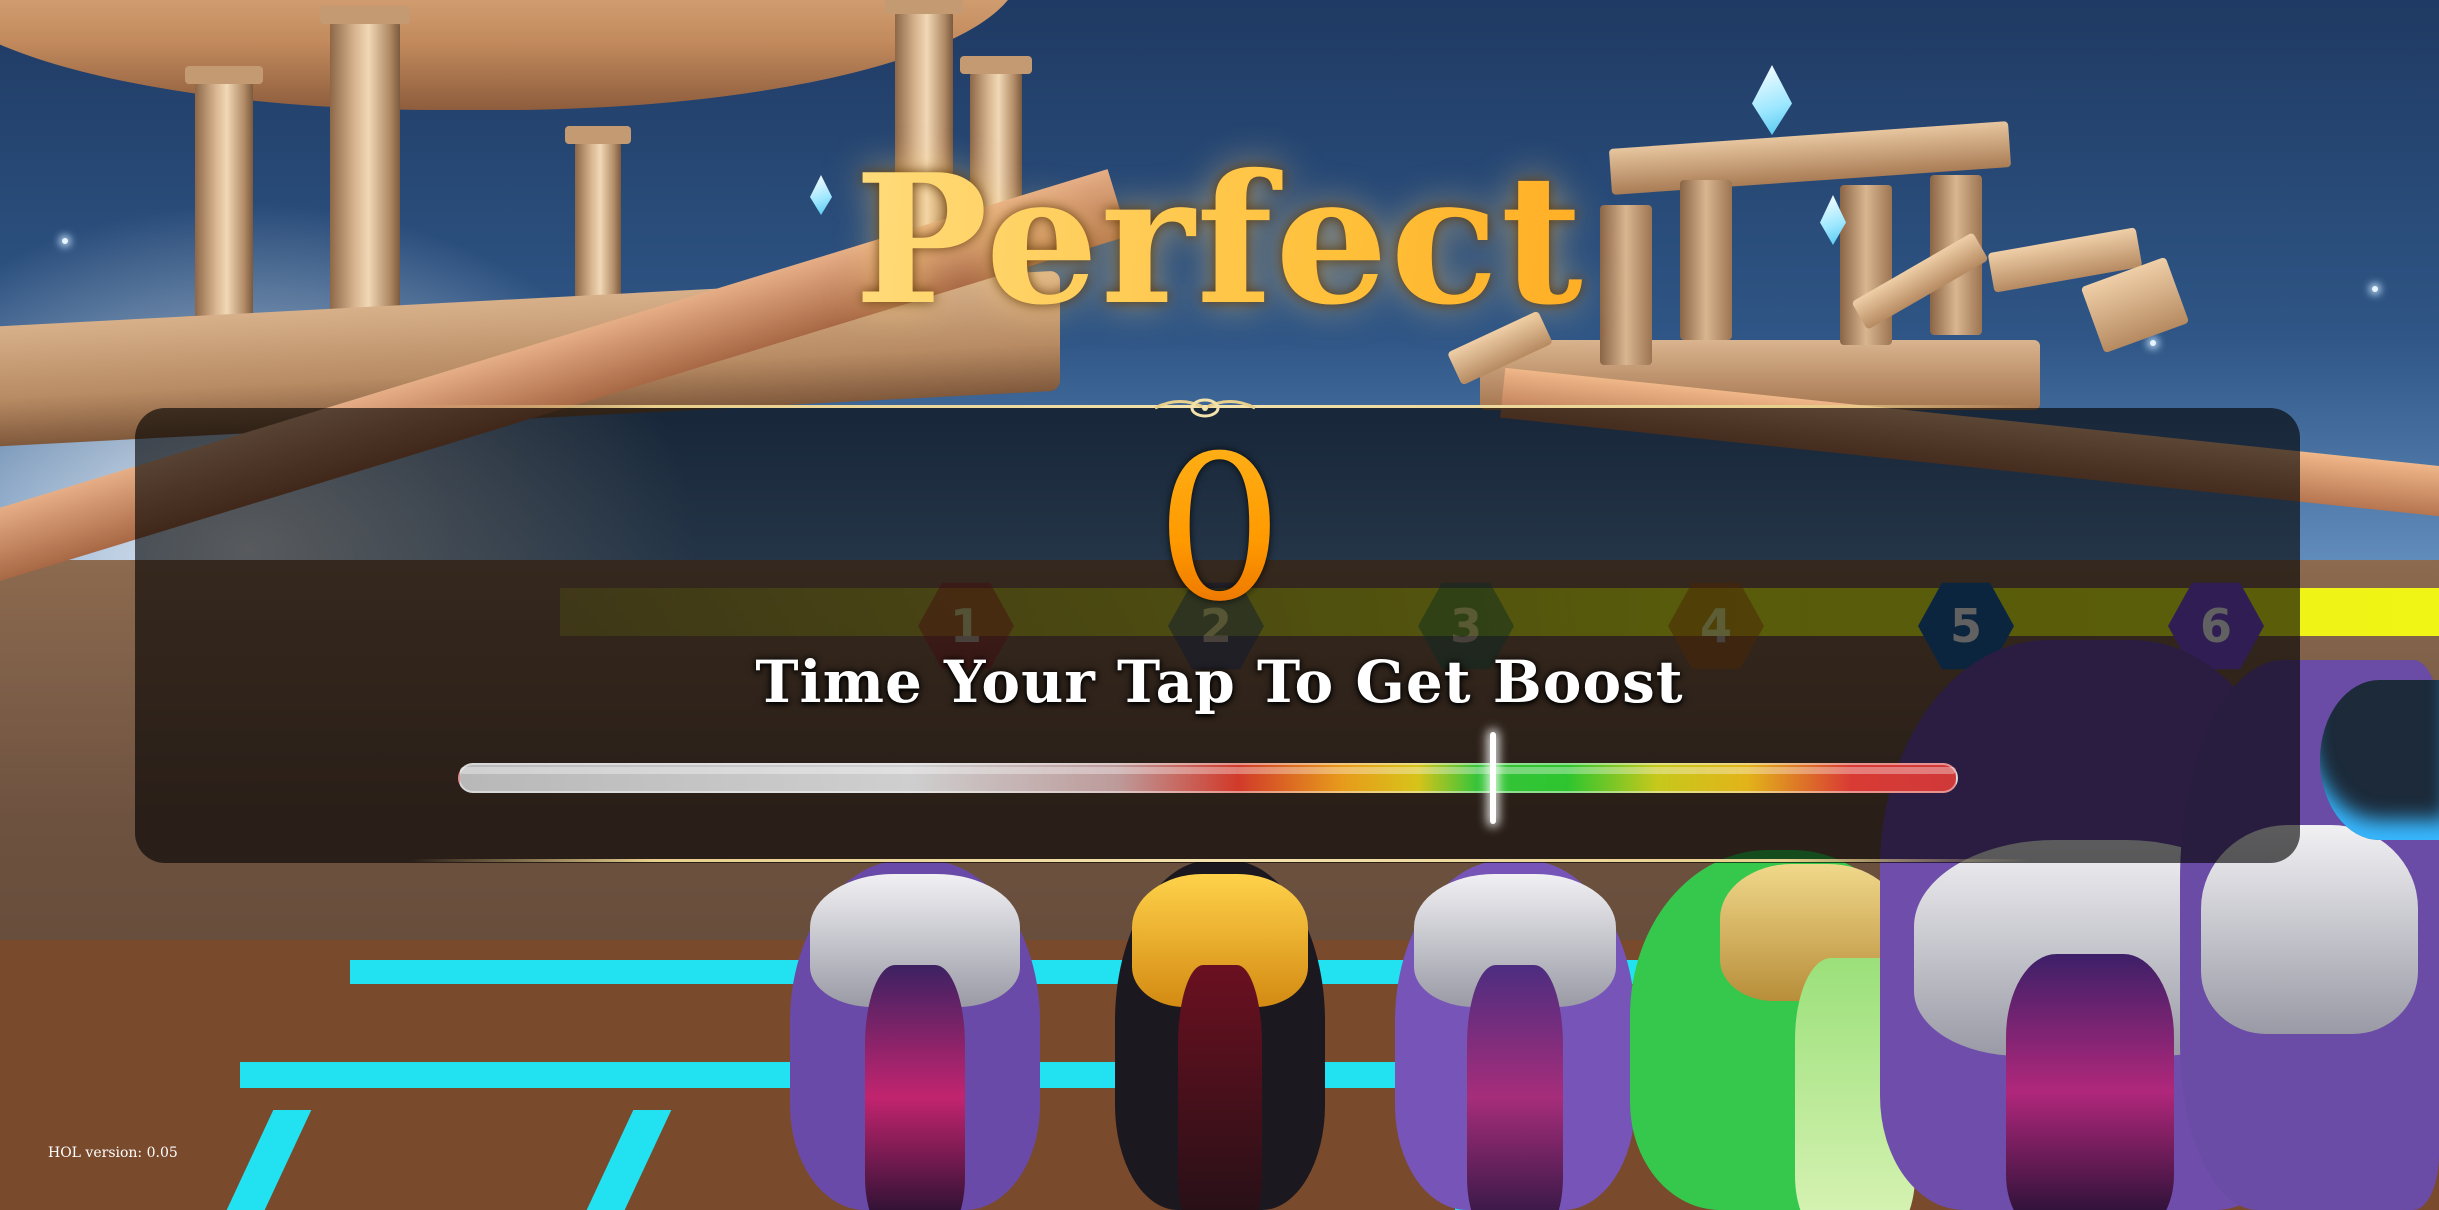  What do you see at coordinates (1208, 778) in the screenshot?
I see `boost-timing-meter` at bounding box center [1208, 778].